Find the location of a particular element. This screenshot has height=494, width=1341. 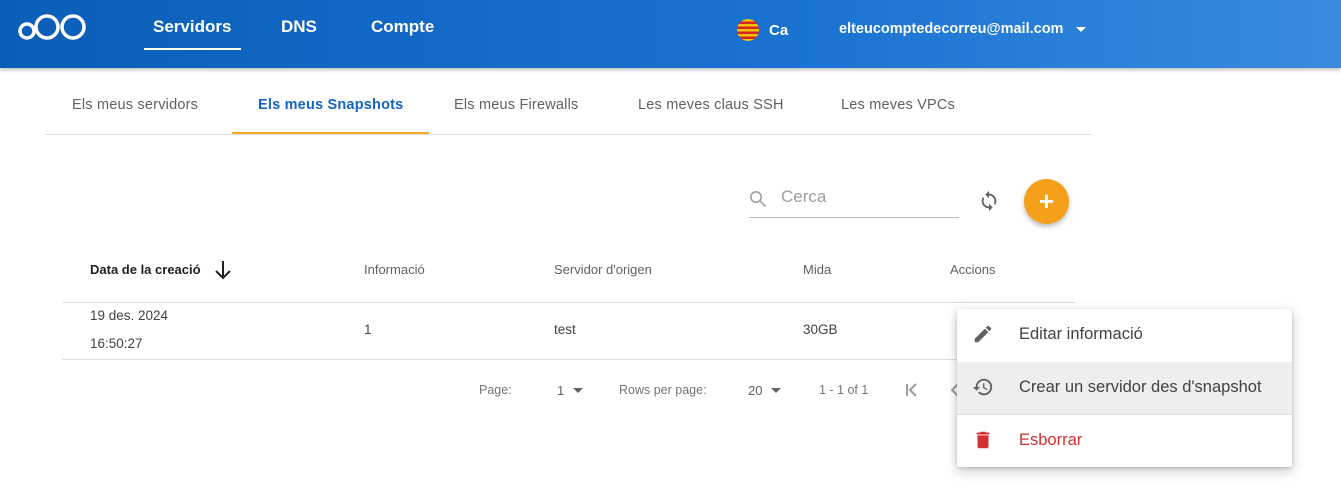

rows-per-page-label: Rows per page: is located at coordinates (663, 390).